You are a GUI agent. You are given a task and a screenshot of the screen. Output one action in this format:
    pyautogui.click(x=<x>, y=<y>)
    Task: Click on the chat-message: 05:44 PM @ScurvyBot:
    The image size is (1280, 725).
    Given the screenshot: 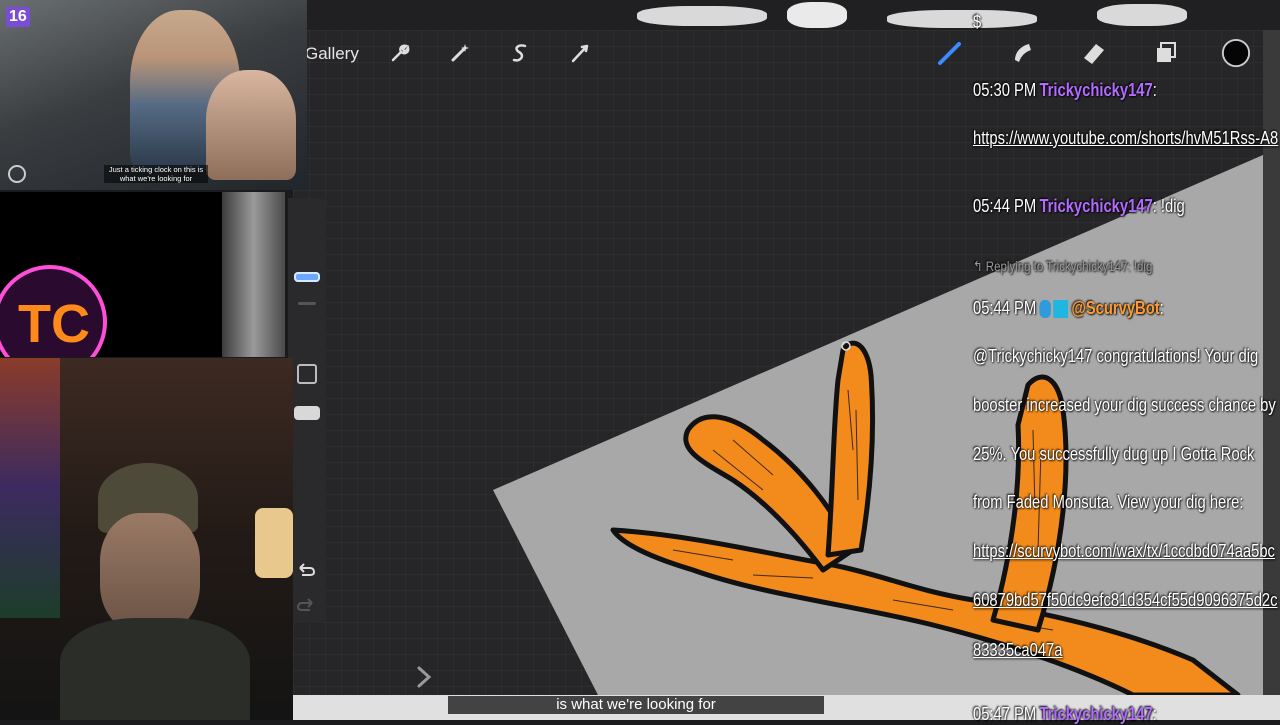 What is the action you would take?
    pyautogui.click(x=1068, y=308)
    